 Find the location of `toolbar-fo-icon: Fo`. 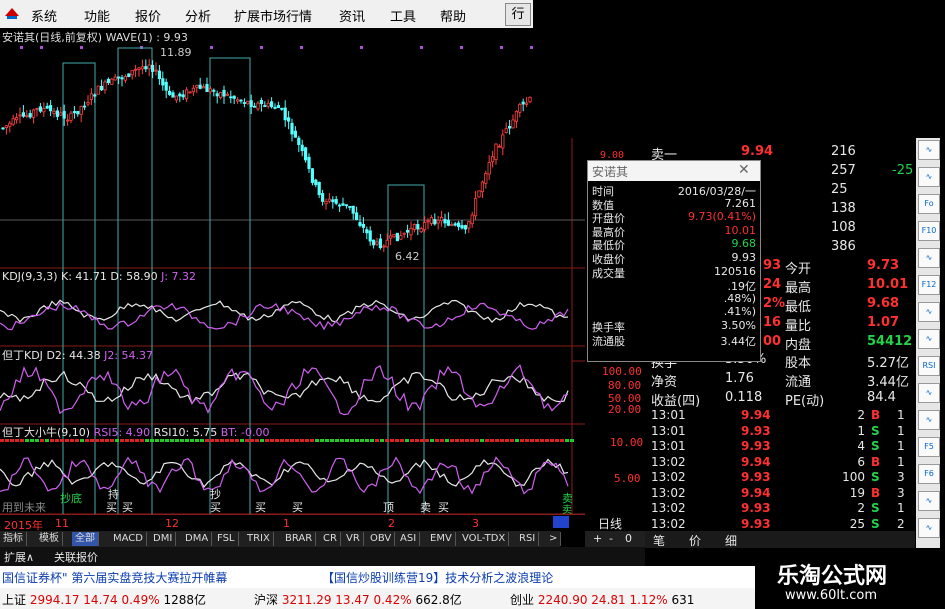

toolbar-fo-icon: Fo is located at coordinates (929, 204).